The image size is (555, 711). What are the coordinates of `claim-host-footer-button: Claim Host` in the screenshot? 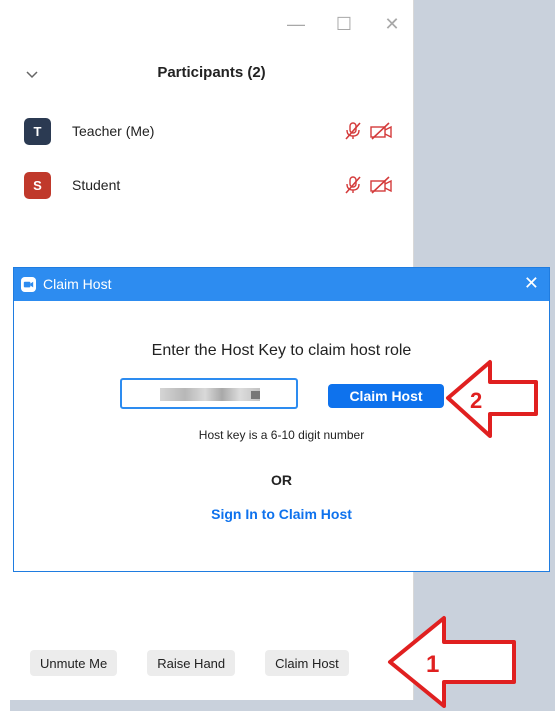 It's located at (307, 663).